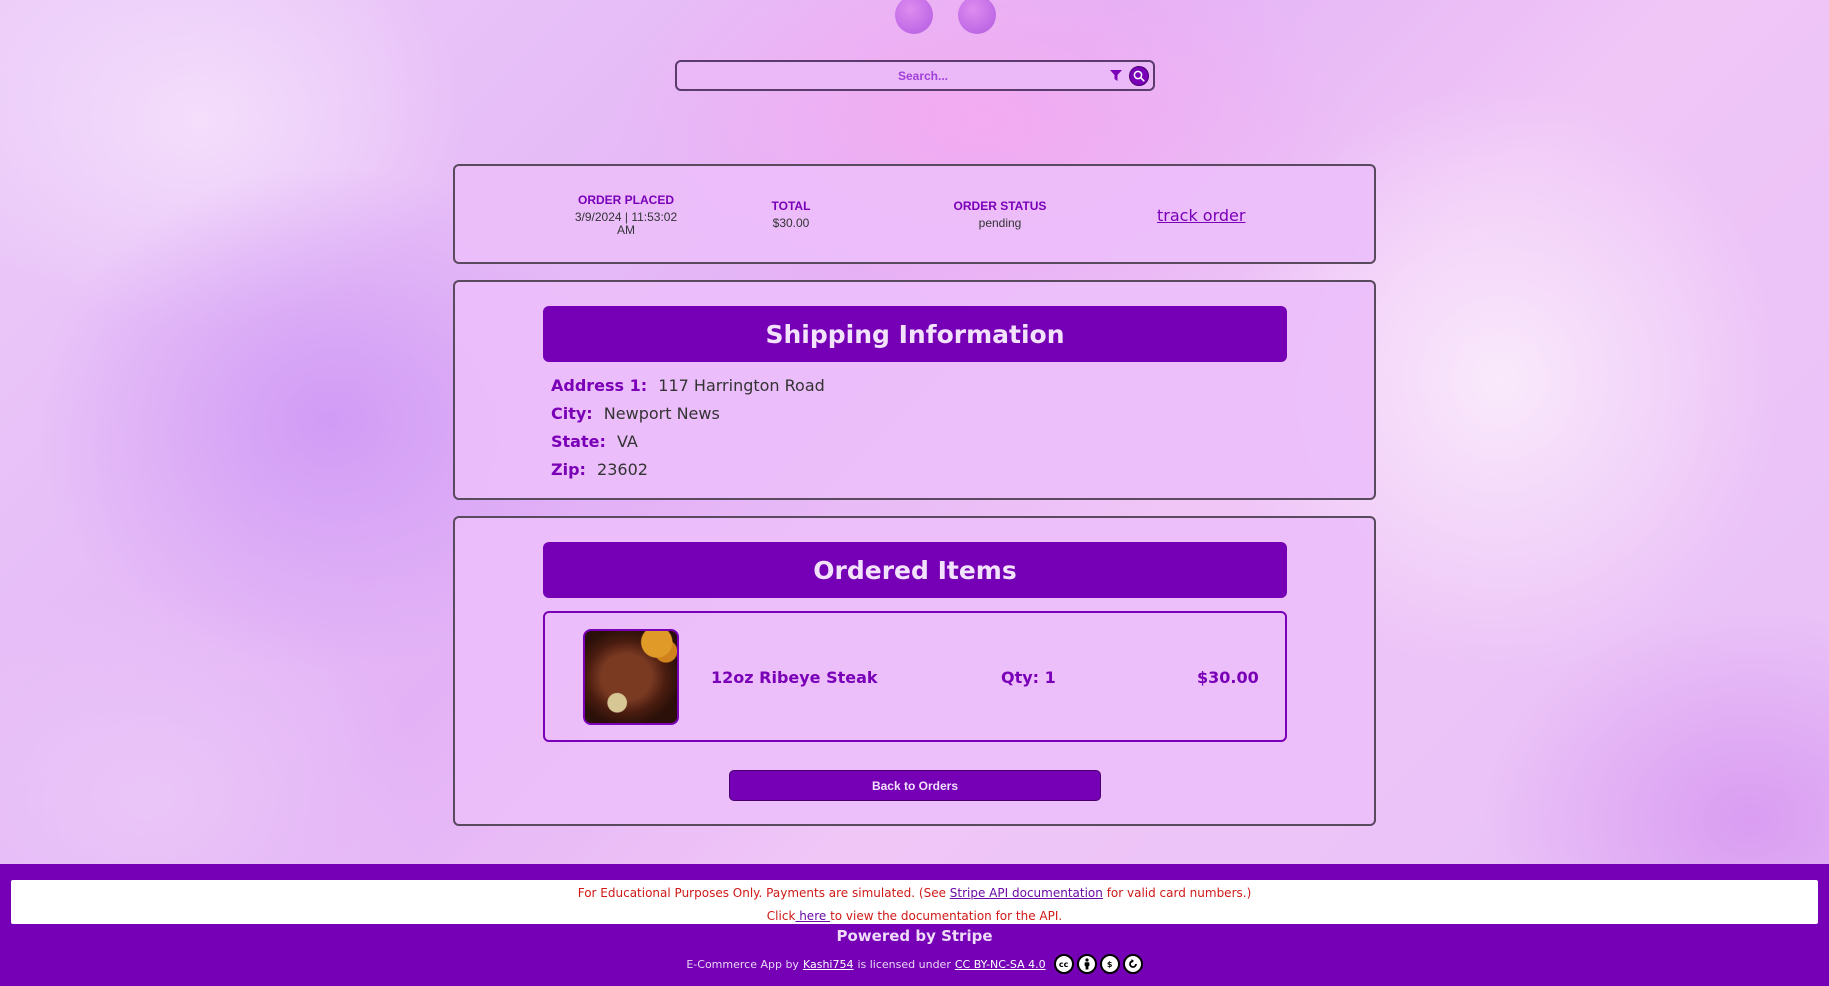 This screenshot has width=1829, height=986. What do you see at coordinates (568, 469) in the screenshot?
I see `zip-label: Zip:` at bounding box center [568, 469].